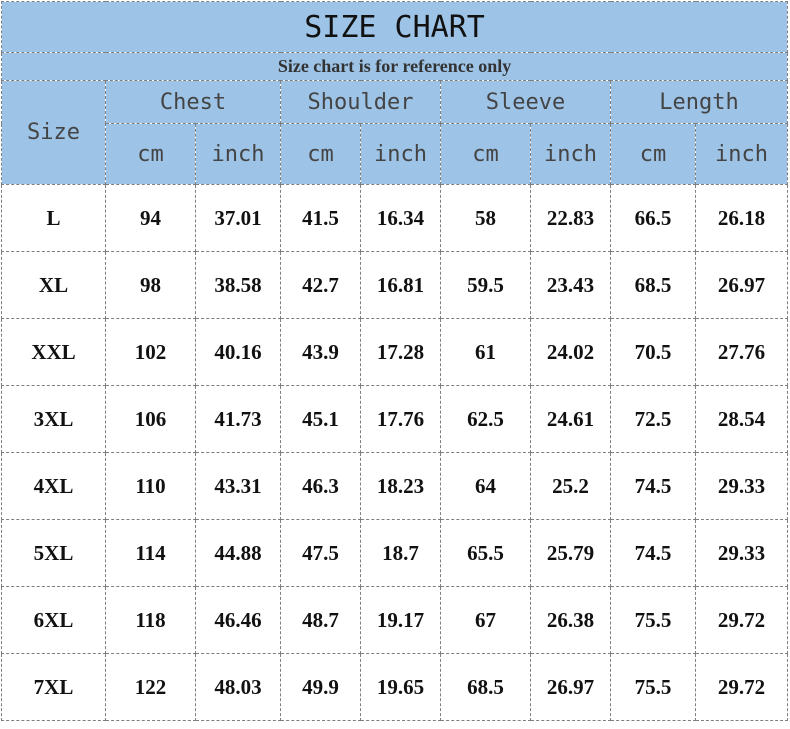  I want to click on chest-inch: 44.88, so click(238, 553).